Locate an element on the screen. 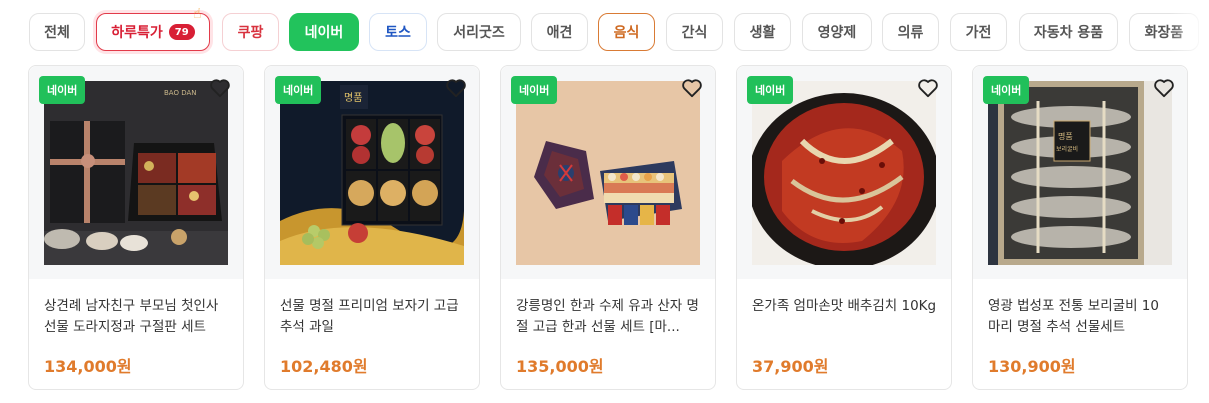  tab-supplements: 영양제 is located at coordinates (837, 32).